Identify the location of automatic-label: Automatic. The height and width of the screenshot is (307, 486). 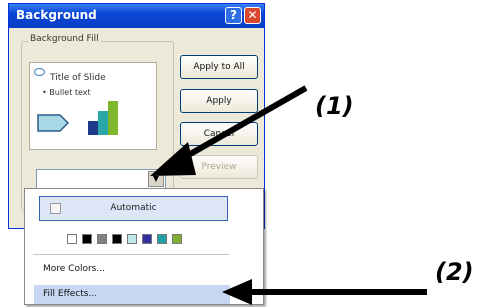
(133, 208).